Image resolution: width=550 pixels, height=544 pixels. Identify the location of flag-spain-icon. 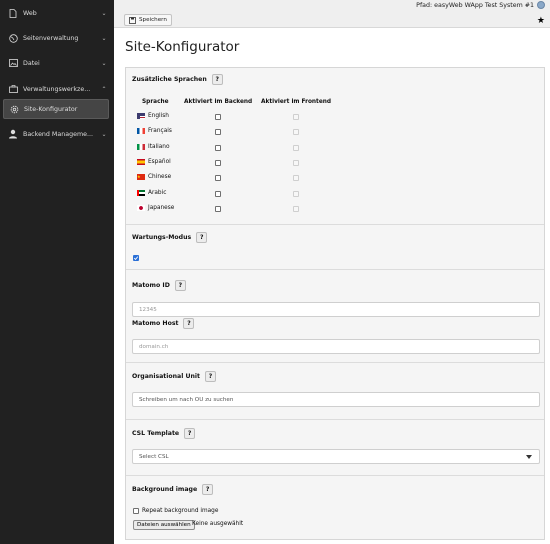
(141, 162).